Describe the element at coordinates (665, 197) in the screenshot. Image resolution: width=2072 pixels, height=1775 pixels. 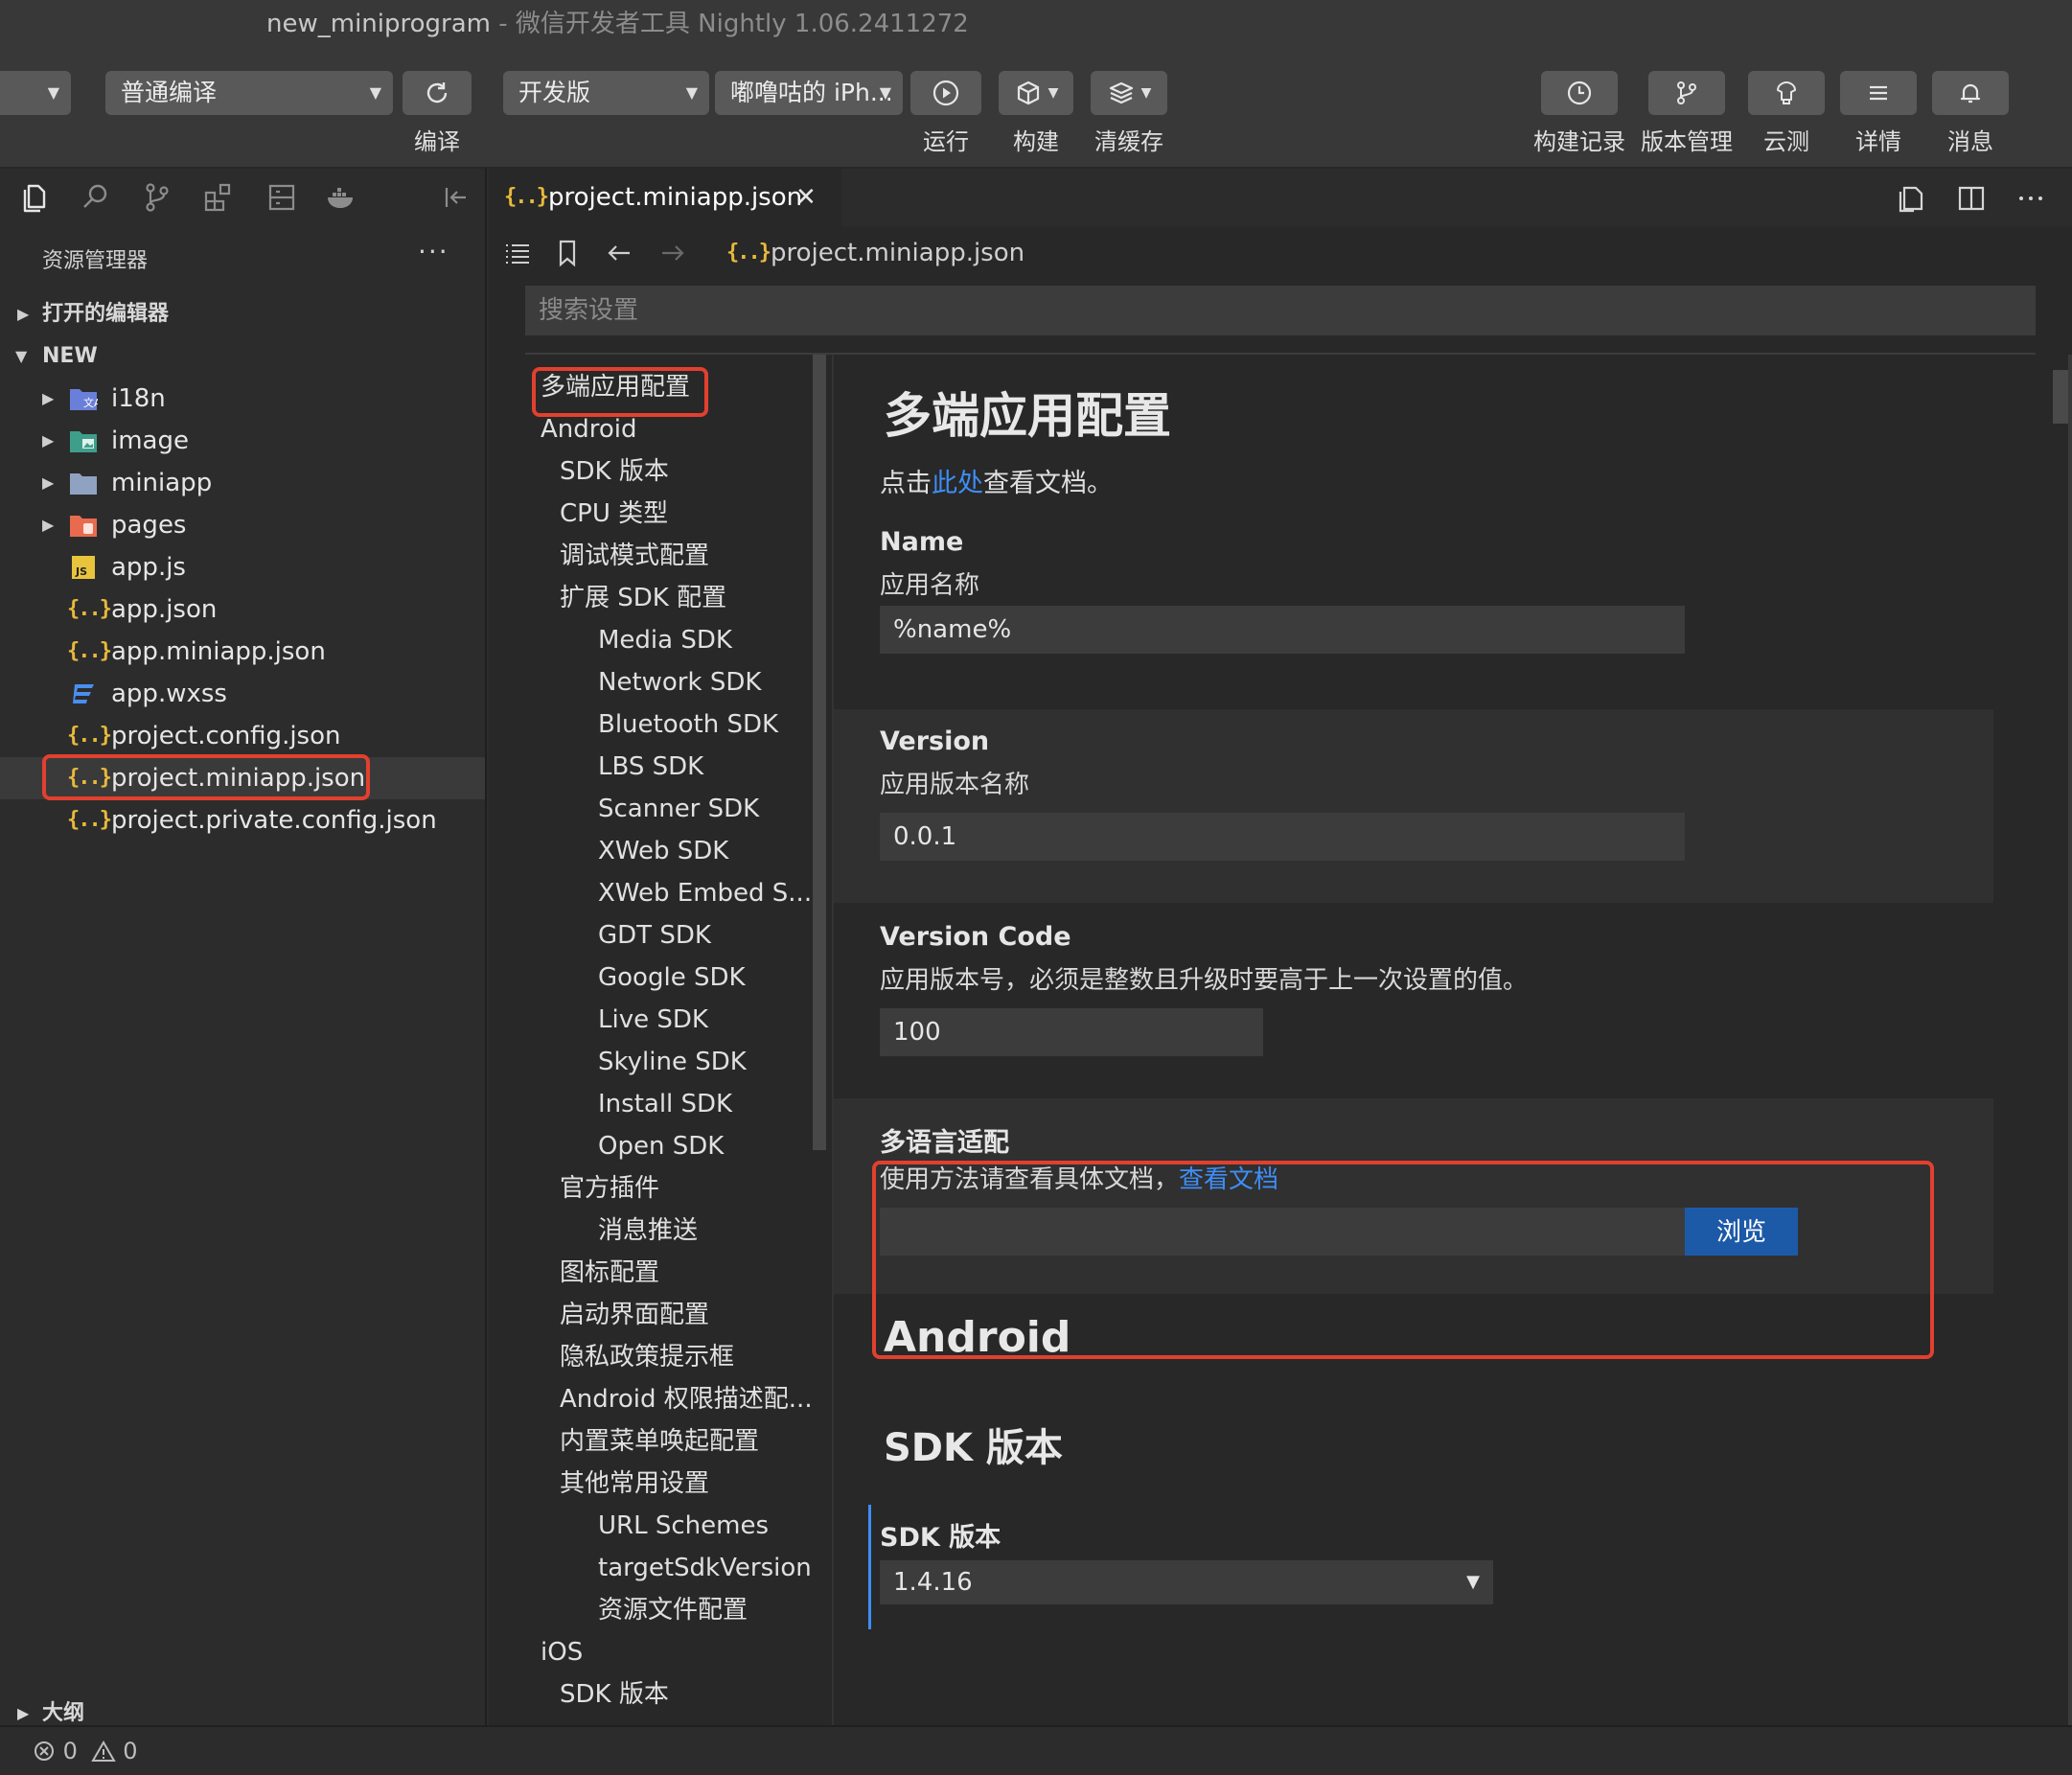
I see `tab-project-miniapp-json: {..} project.miniapp.json ✕` at that location.